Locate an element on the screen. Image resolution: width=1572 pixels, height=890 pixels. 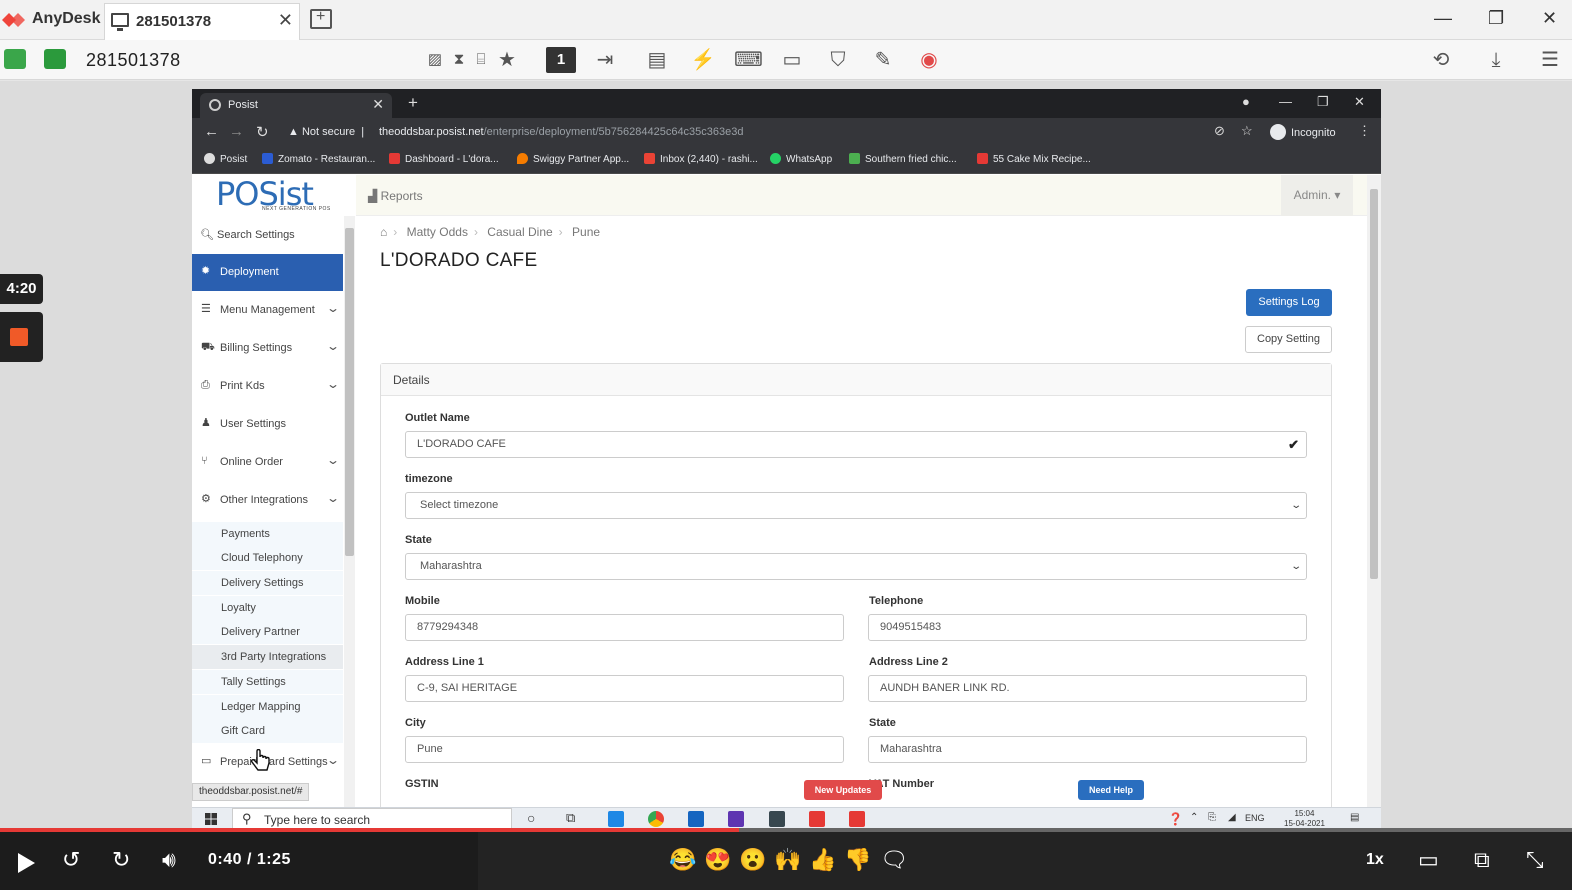
restore-icon: ❐ is located at coordinates (1496, 18).